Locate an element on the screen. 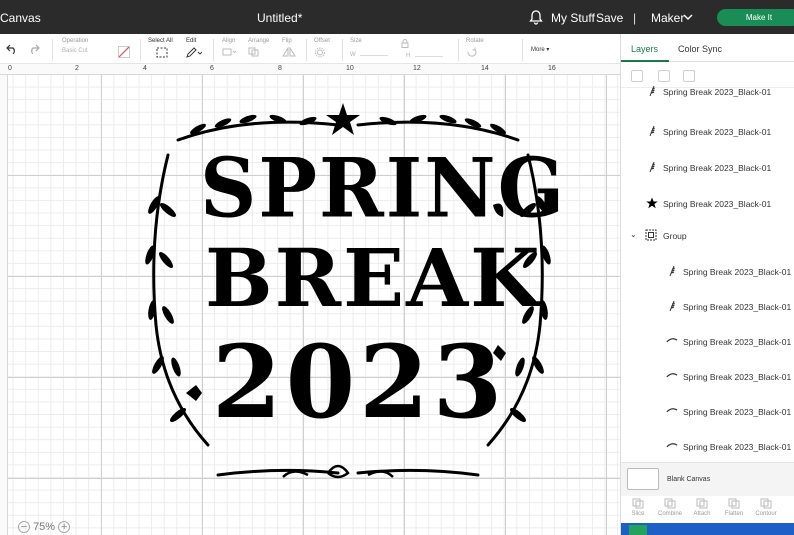  ruler-tick-label: 8 is located at coordinates (280, 68).